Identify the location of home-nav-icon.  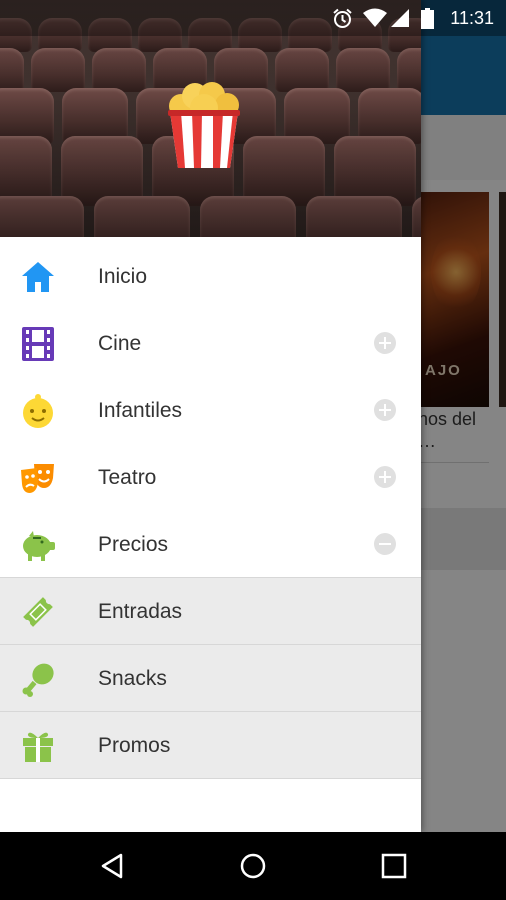
(253, 866).